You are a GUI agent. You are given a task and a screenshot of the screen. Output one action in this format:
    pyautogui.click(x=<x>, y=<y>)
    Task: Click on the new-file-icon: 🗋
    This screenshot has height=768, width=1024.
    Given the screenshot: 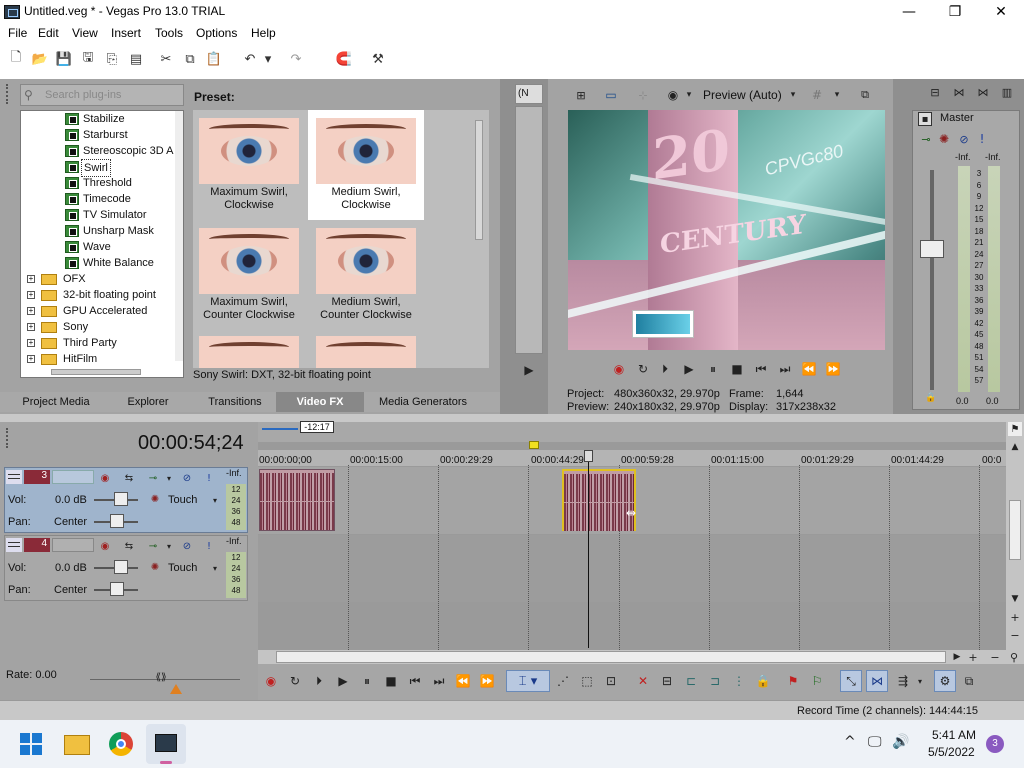 What is the action you would take?
    pyautogui.click(x=16, y=59)
    